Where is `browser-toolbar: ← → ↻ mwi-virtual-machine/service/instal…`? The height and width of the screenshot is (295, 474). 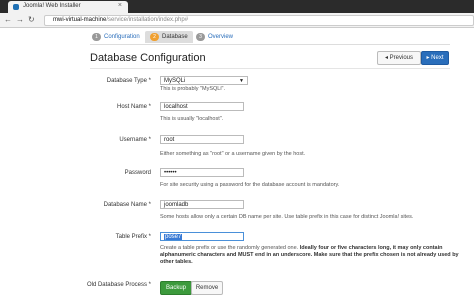 browser-toolbar: ← → ↻ mwi-virtual-machine/service/instal… is located at coordinates (237, 20).